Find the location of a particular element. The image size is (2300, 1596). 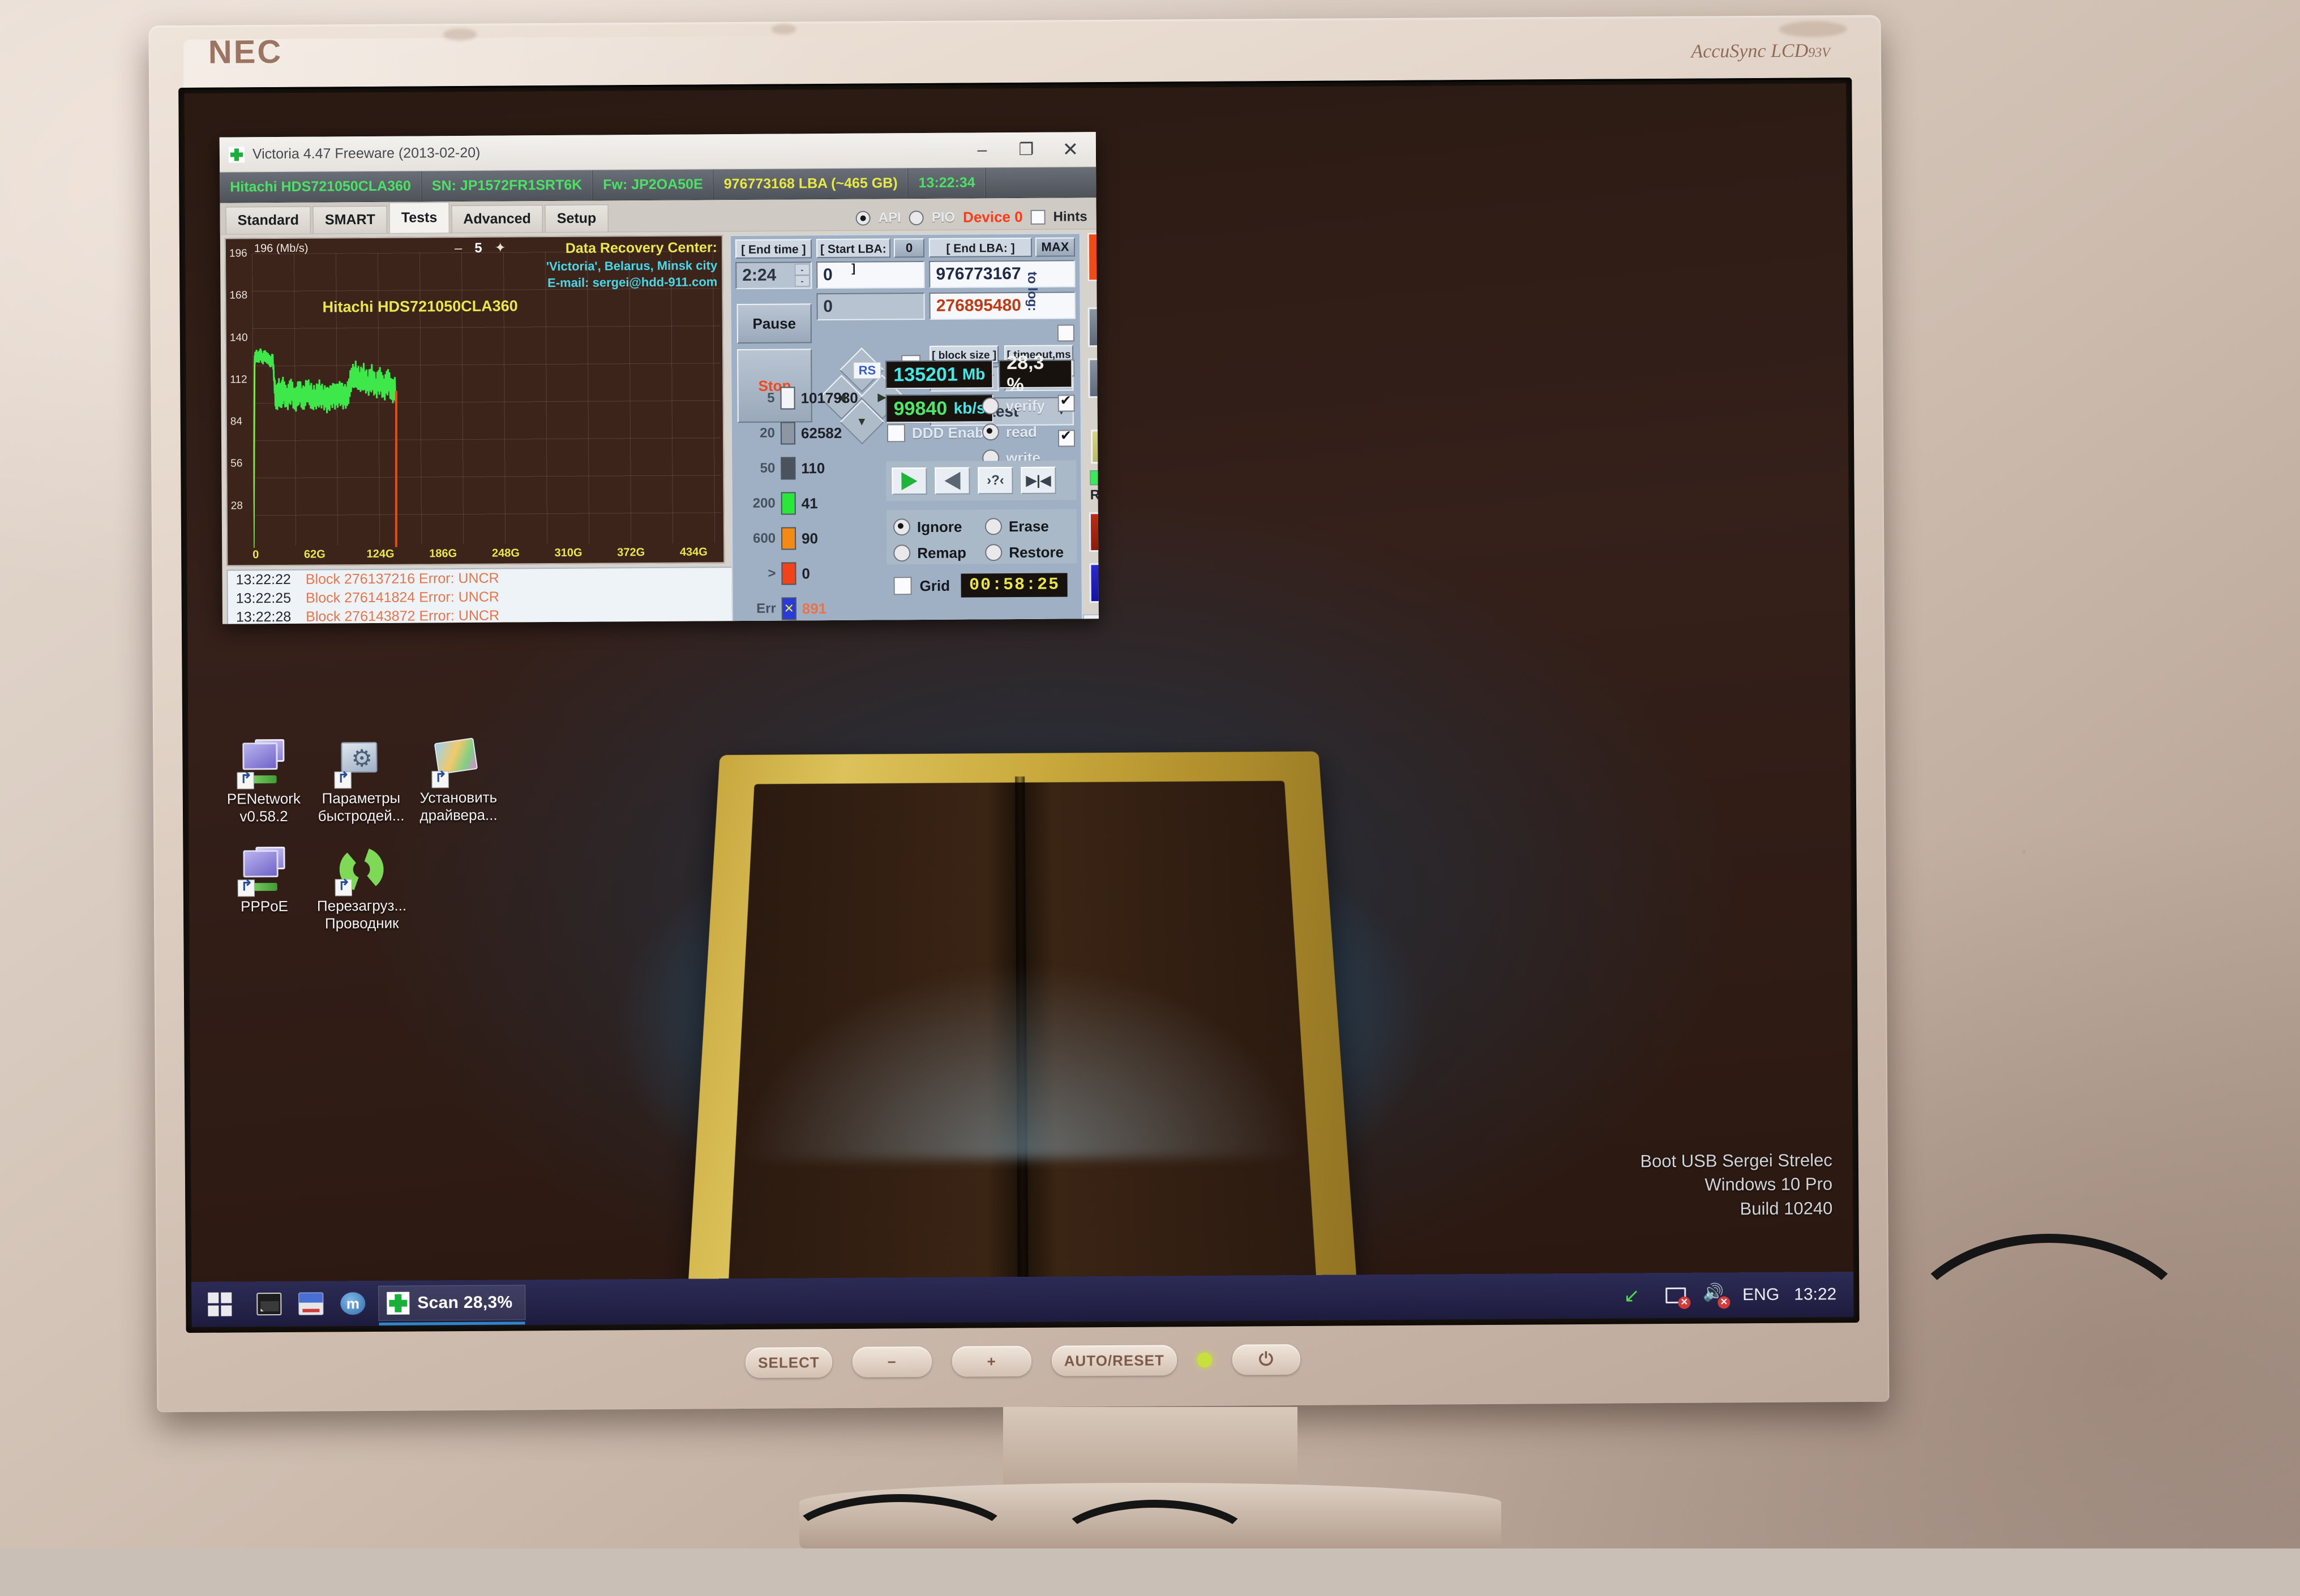

power-led-indicator is located at coordinates (1205, 1360).